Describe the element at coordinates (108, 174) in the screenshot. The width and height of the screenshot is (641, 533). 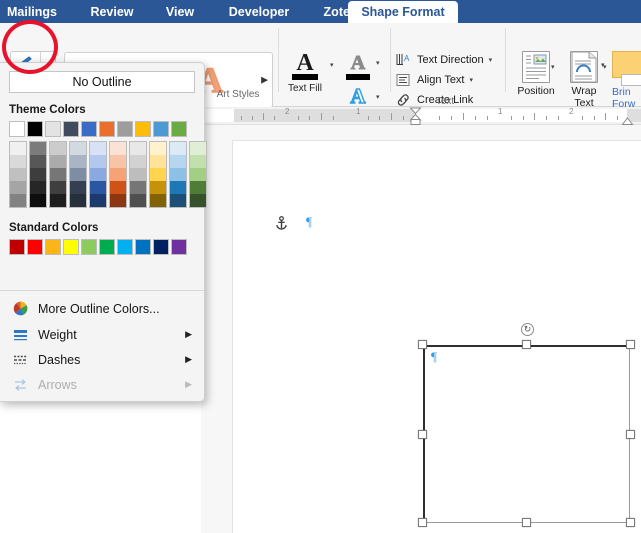
I see `theme-variant-grid` at that location.